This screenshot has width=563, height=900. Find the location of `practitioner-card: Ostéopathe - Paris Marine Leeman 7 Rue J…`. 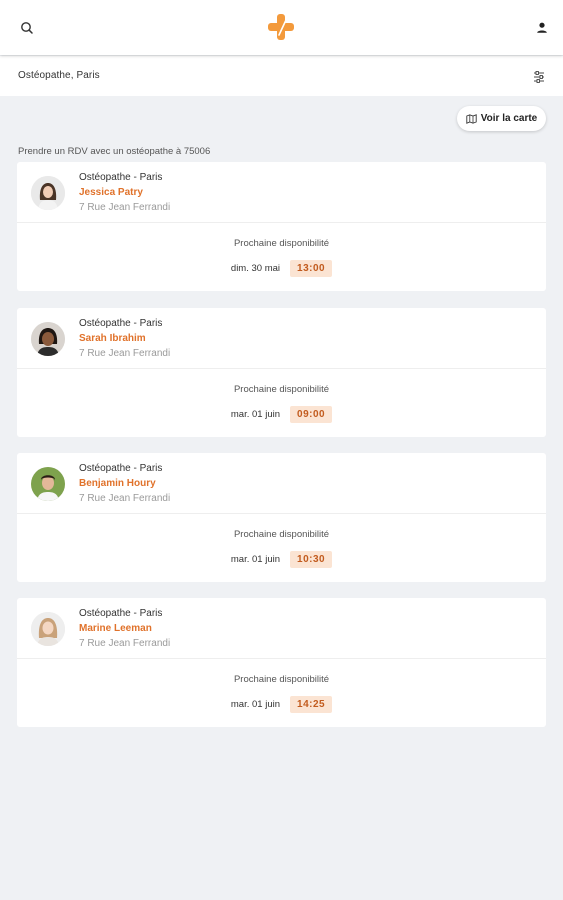

practitioner-card: Ostéopathe - Paris Marine Leeman 7 Rue J… is located at coordinates (281, 662).